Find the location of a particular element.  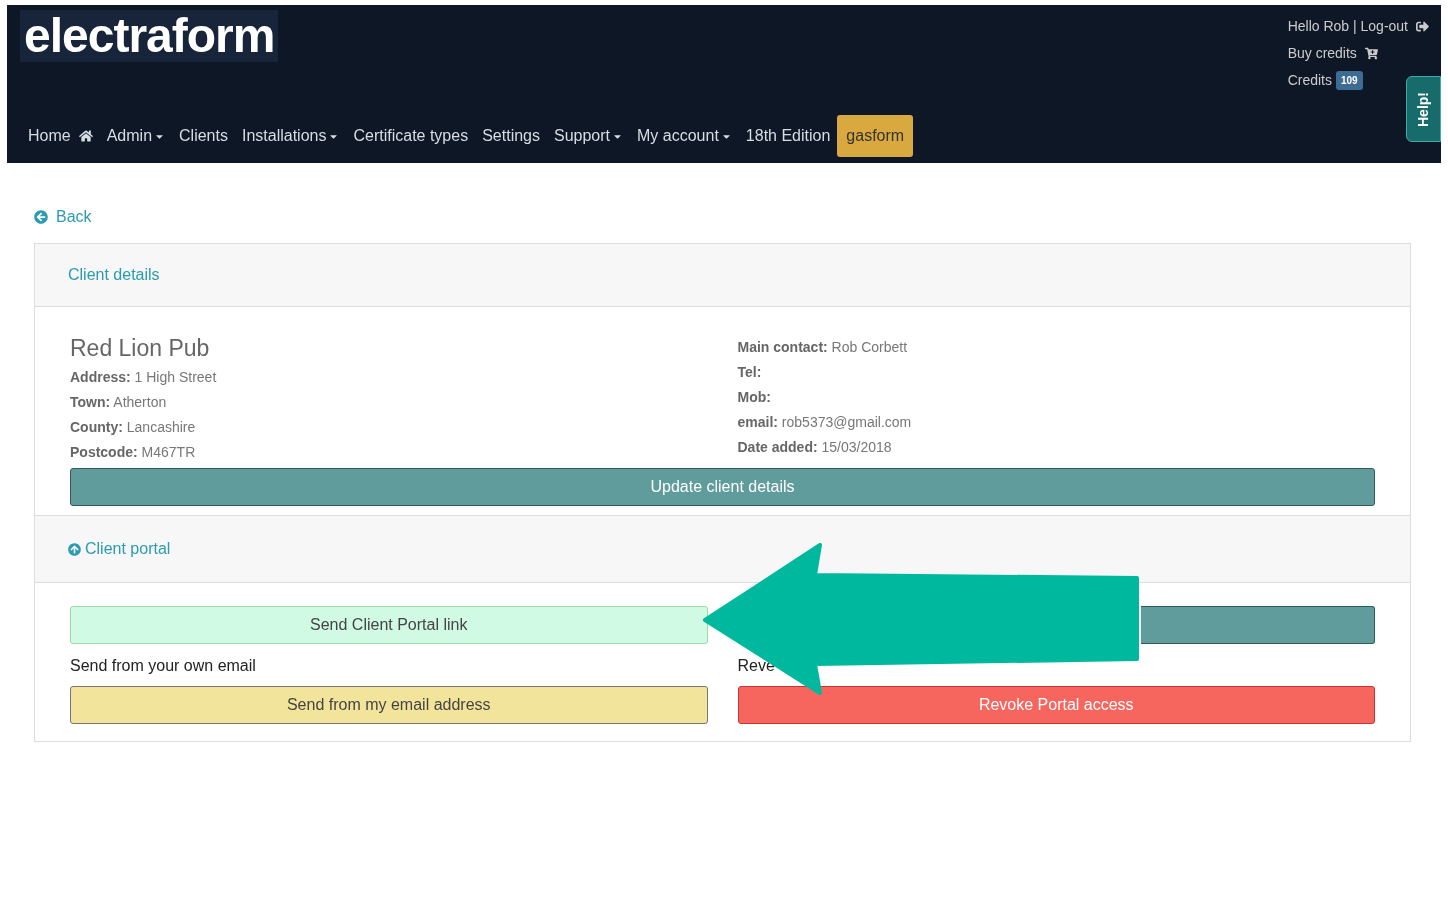

portal-button is located at coordinates (1258, 625).